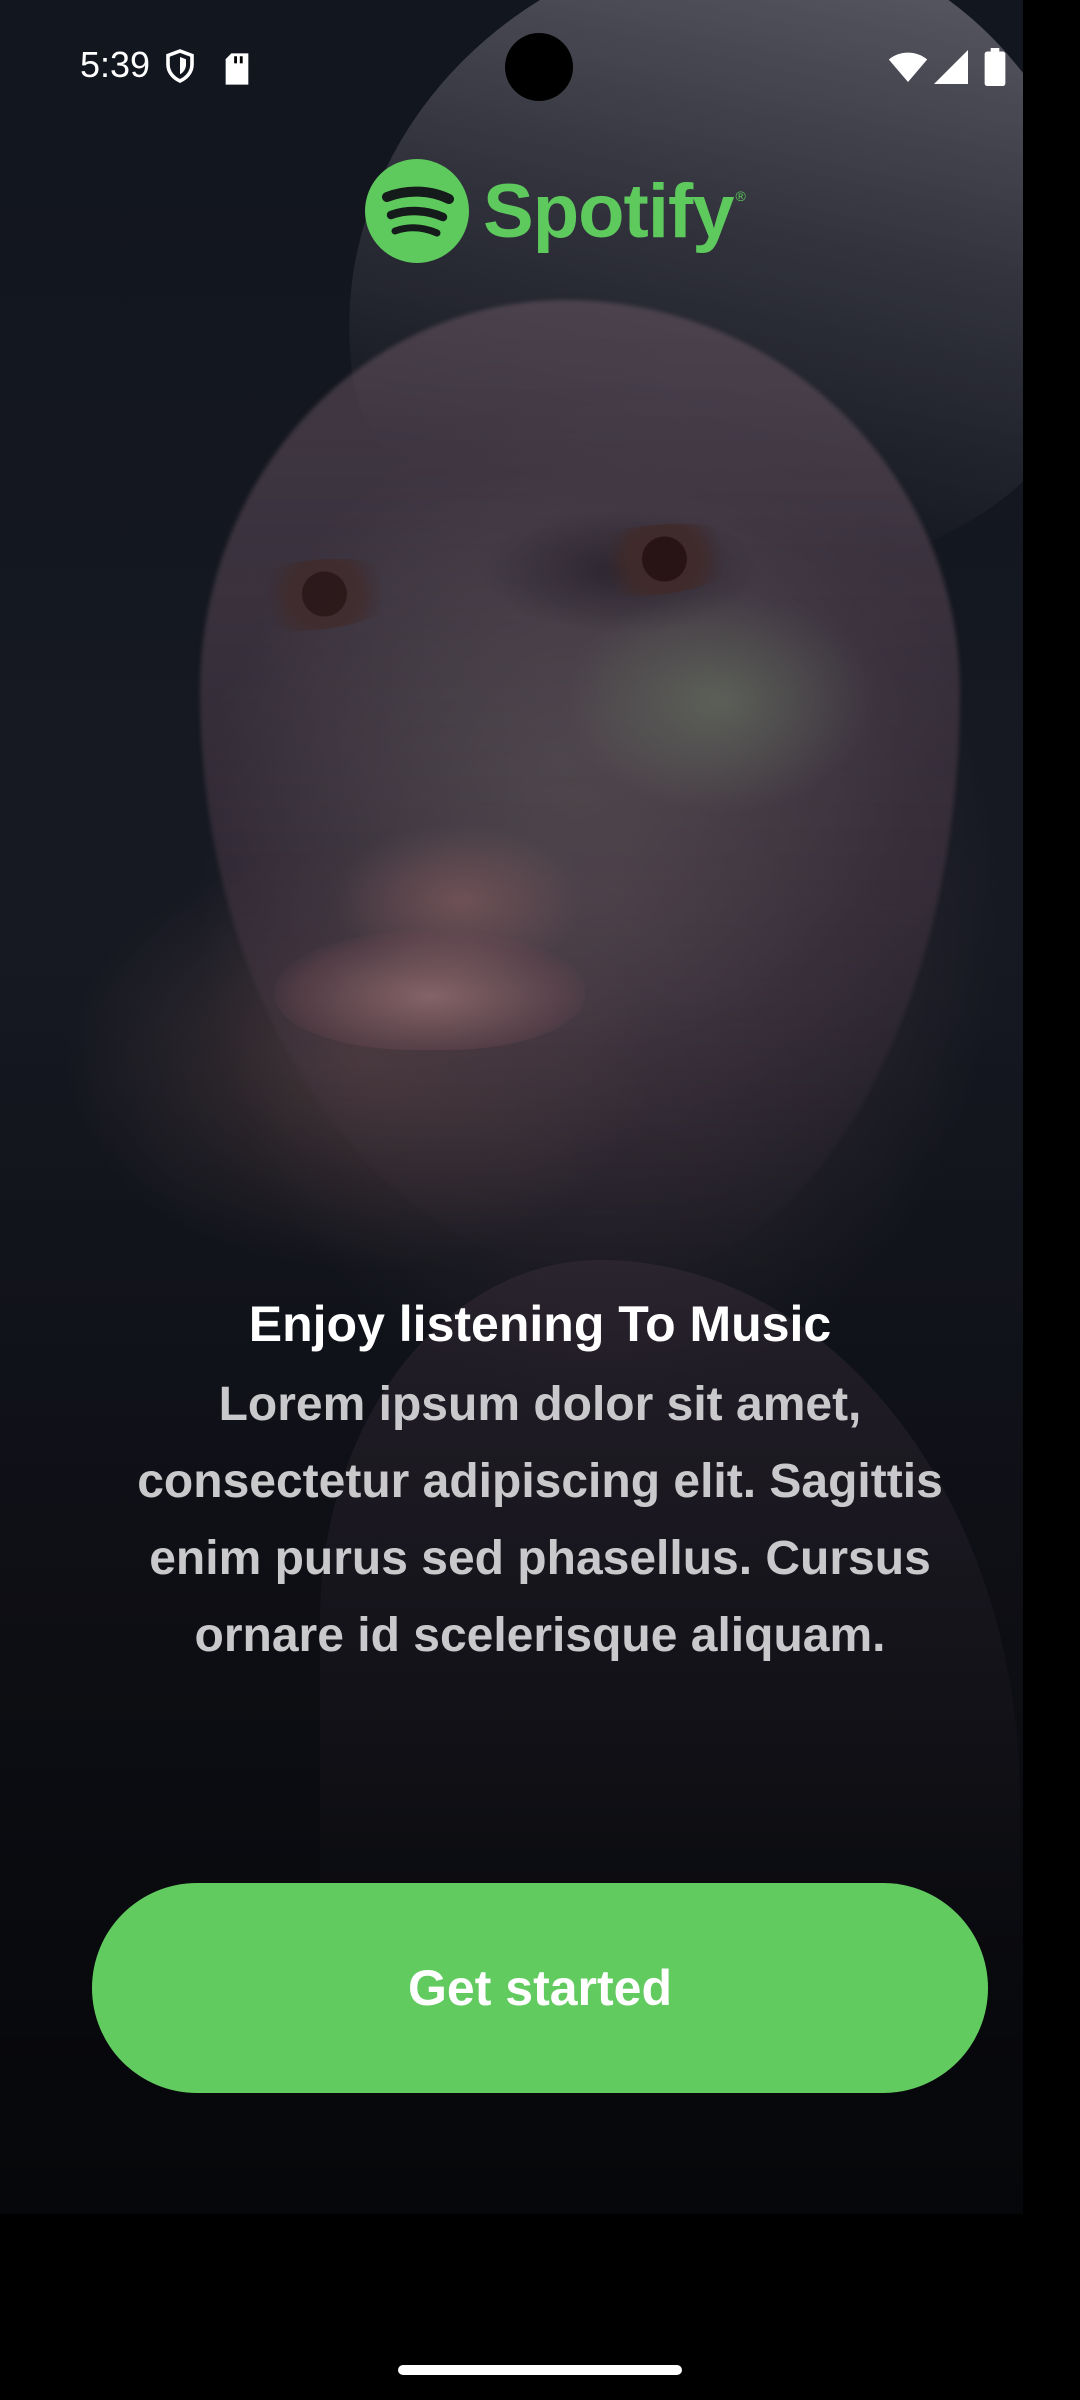  I want to click on spotify-logo: Spotify ®, so click(555, 211).